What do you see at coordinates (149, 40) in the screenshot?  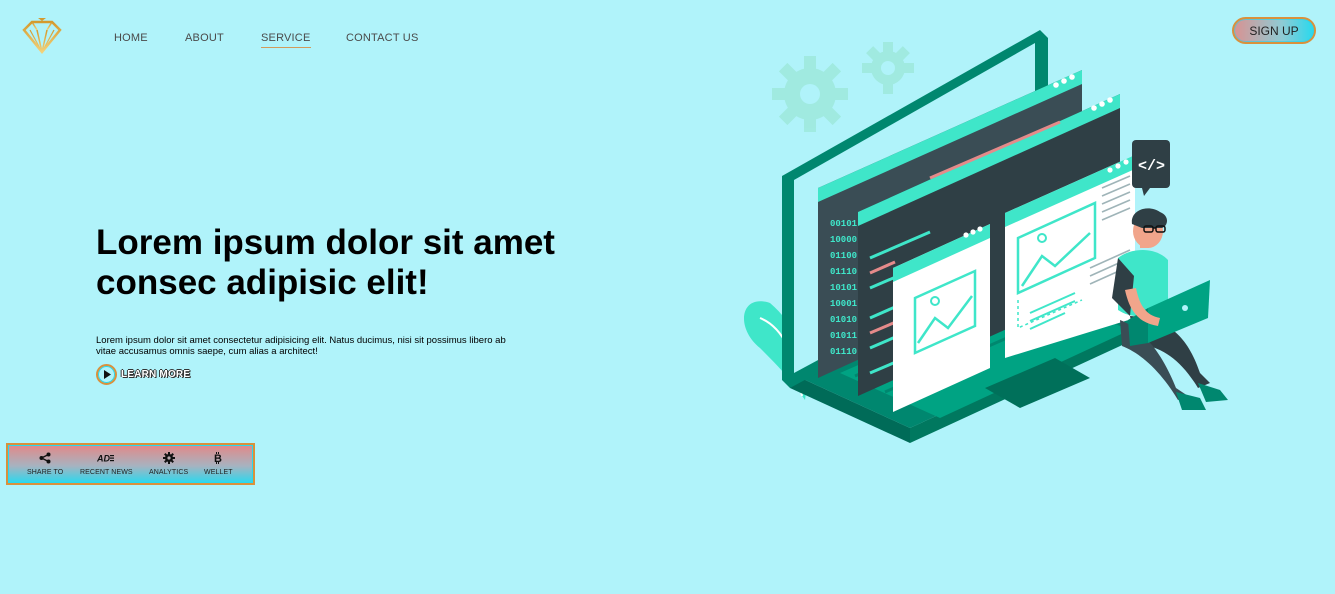 I see `nav-home: HOME` at bounding box center [149, 40].